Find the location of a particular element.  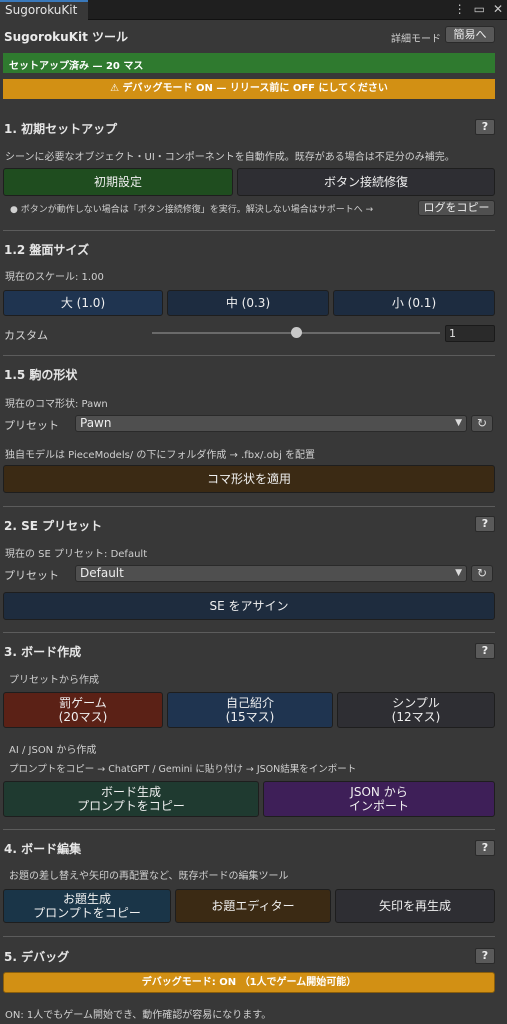

board-prompt-line2: プロンプトをコピー is located at coordinates (131, 806).